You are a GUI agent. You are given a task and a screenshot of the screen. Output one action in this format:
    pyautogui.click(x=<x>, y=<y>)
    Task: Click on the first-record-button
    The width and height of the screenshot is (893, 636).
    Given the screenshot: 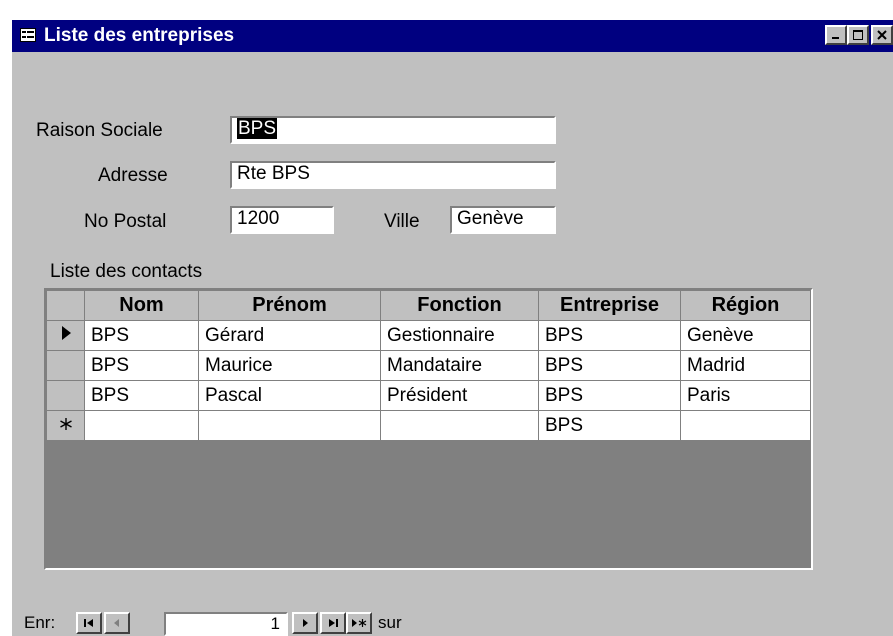 What is the action you would take?
    pyautogui.click(x=89, y=623)
    